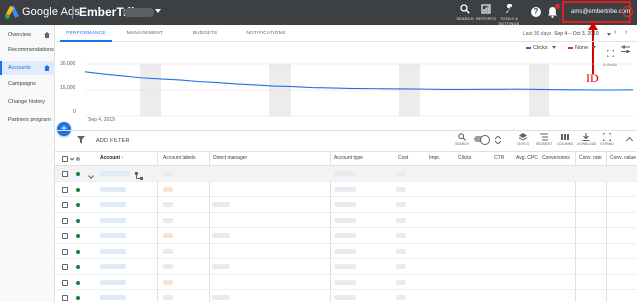 The height and width of the screenshot is (302, 637). Describe the element at coordinates (499, 158) in the screenshot. I see `column-header-ctr: CTR` at that location.